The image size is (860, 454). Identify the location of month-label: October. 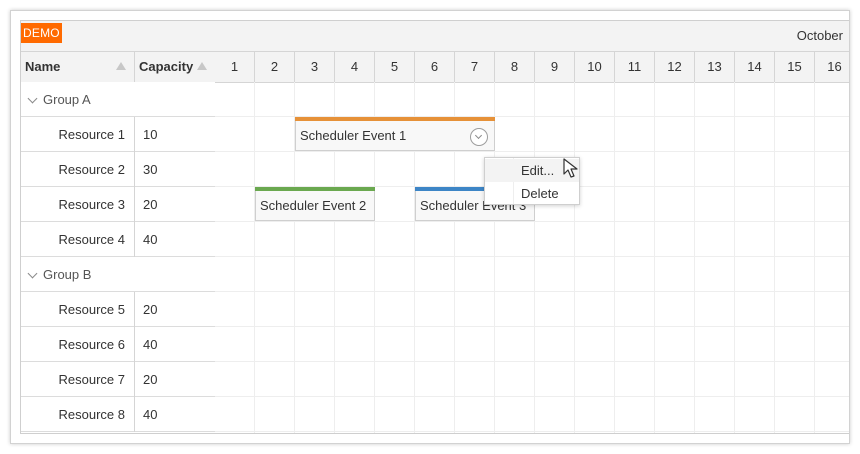
(819, 35).